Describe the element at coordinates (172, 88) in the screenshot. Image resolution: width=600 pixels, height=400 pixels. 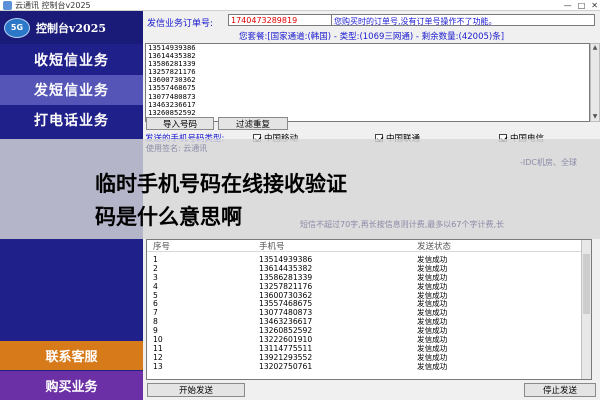
I see `number-line: 13557468675` at that location.